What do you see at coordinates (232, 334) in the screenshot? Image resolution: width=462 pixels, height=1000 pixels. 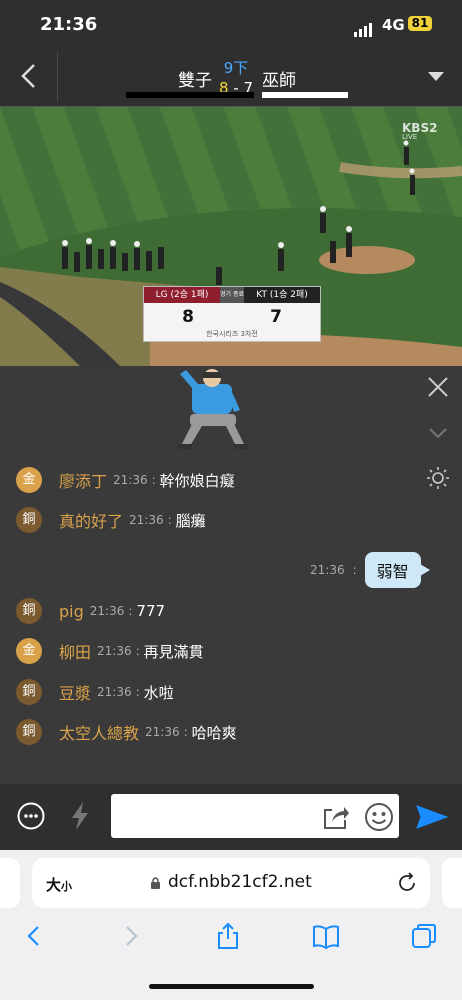 I see `scorebug-series: 한국시리즈 3차전` at bounding box center [232, 334].